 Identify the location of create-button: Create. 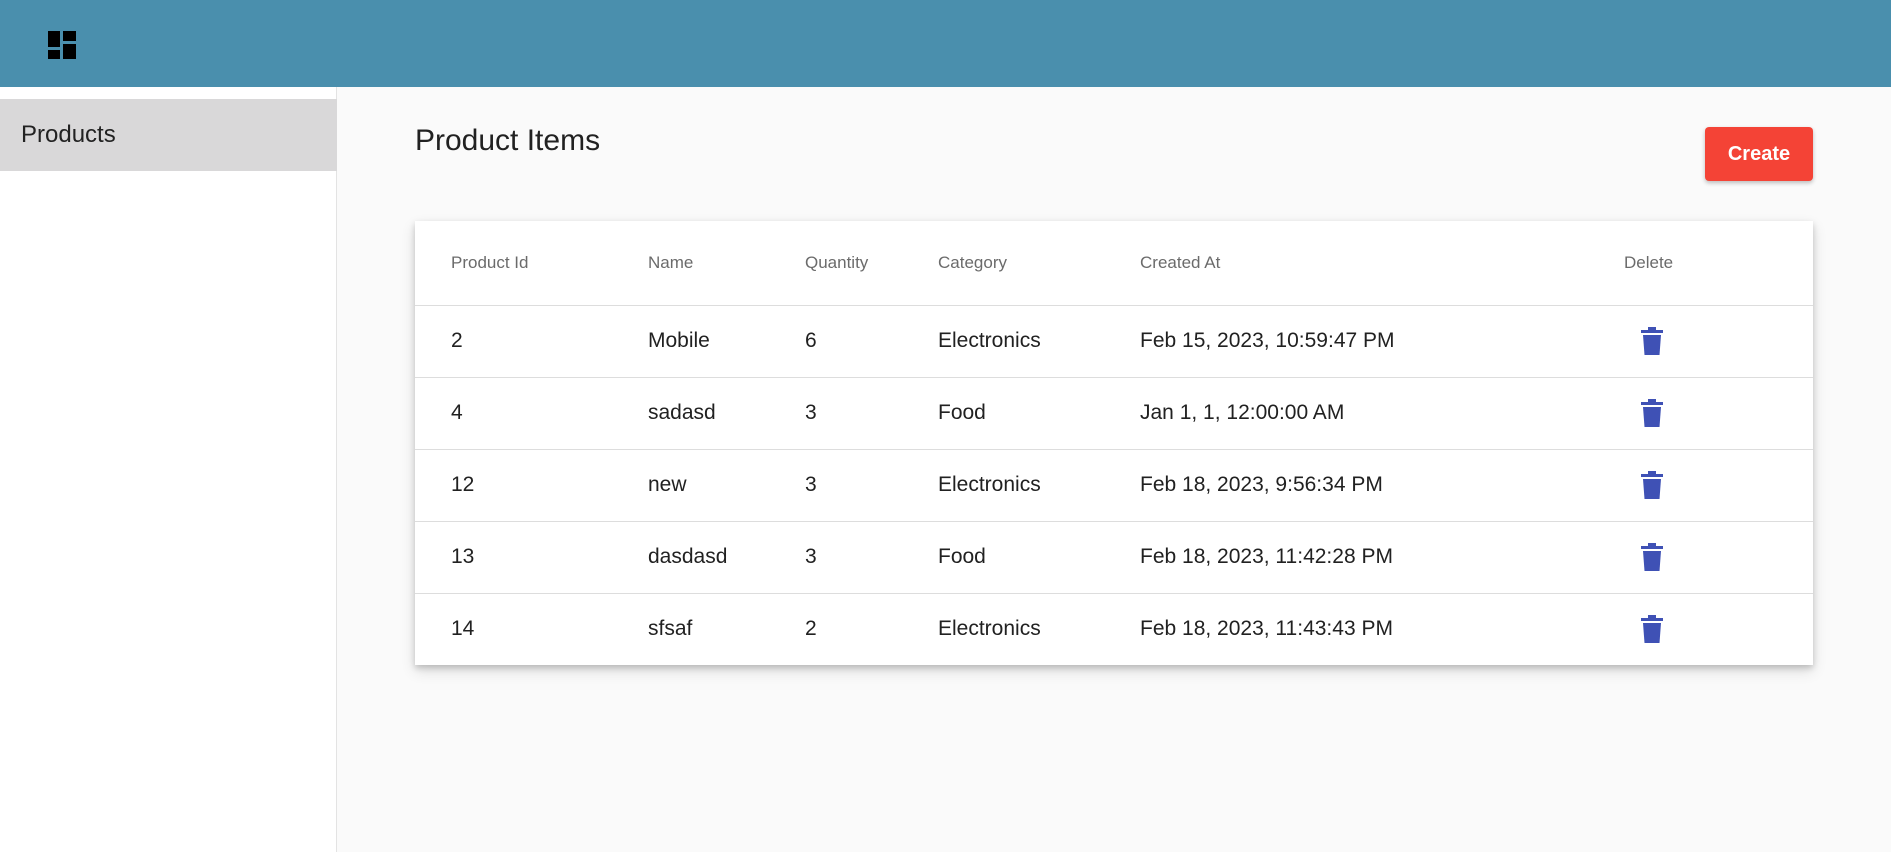
(1759, 154).